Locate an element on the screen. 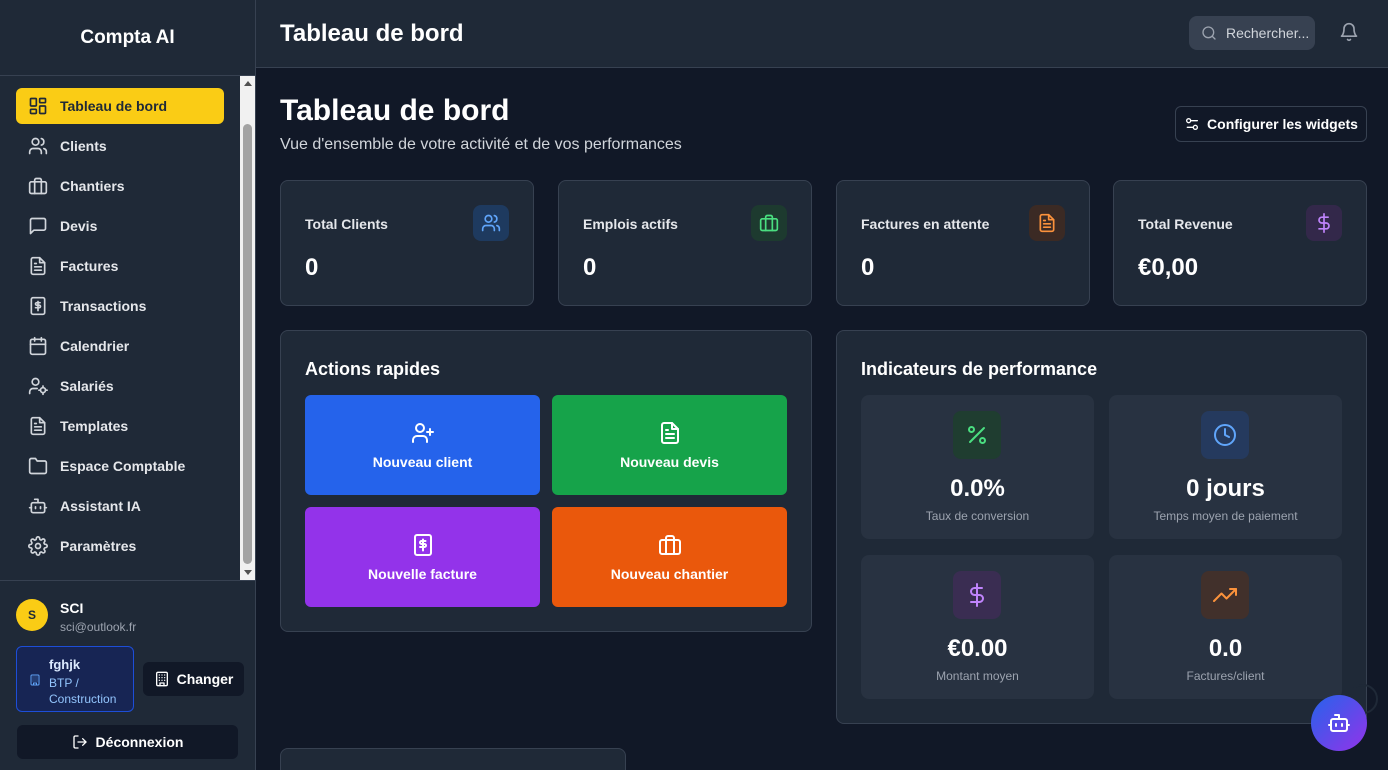  sidebar-item-transactions: Transactions is located at coordinates (120, 306).